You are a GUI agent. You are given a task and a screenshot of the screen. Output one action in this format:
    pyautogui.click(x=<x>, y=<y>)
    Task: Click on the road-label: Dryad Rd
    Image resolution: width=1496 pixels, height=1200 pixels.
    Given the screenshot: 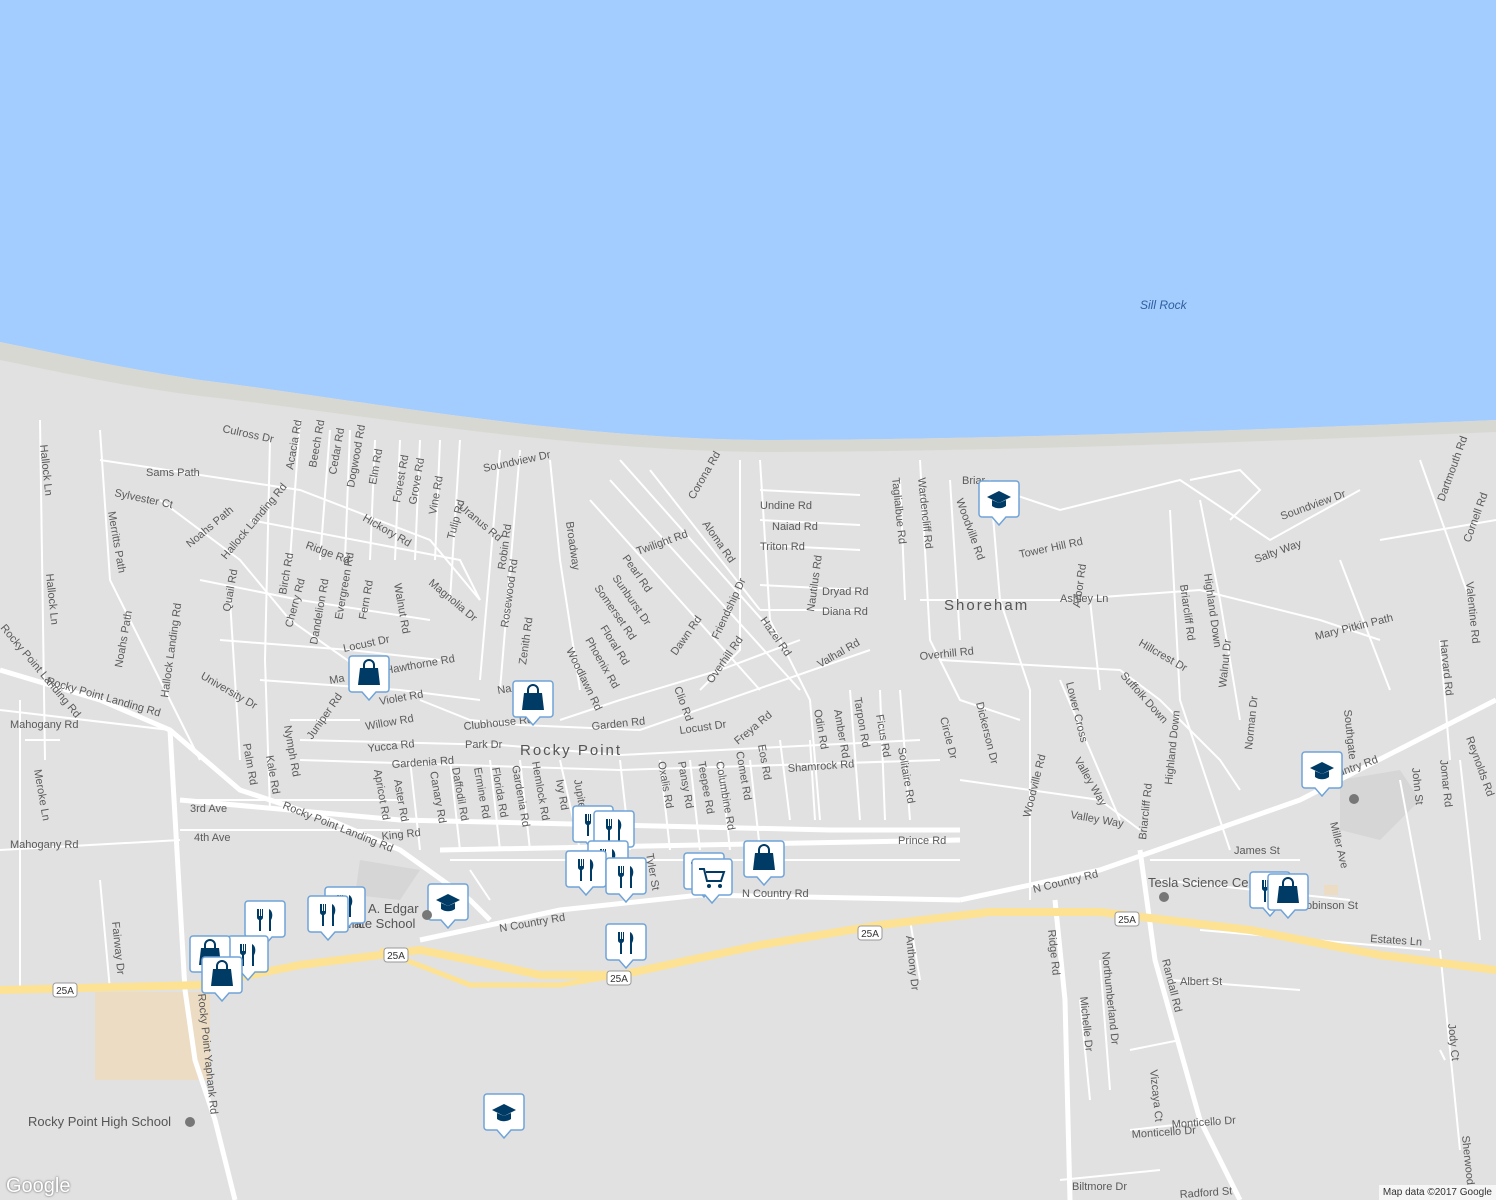 What is the action you would take?
    pyautogui.click(x=845, y=592)
    